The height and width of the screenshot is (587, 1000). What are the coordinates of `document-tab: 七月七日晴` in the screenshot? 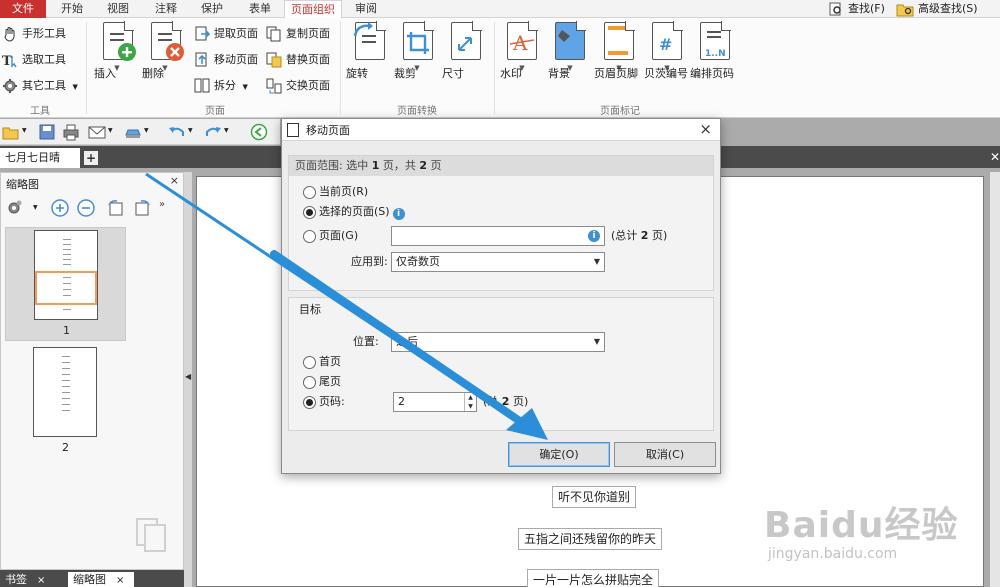 It's located at (40, 158).